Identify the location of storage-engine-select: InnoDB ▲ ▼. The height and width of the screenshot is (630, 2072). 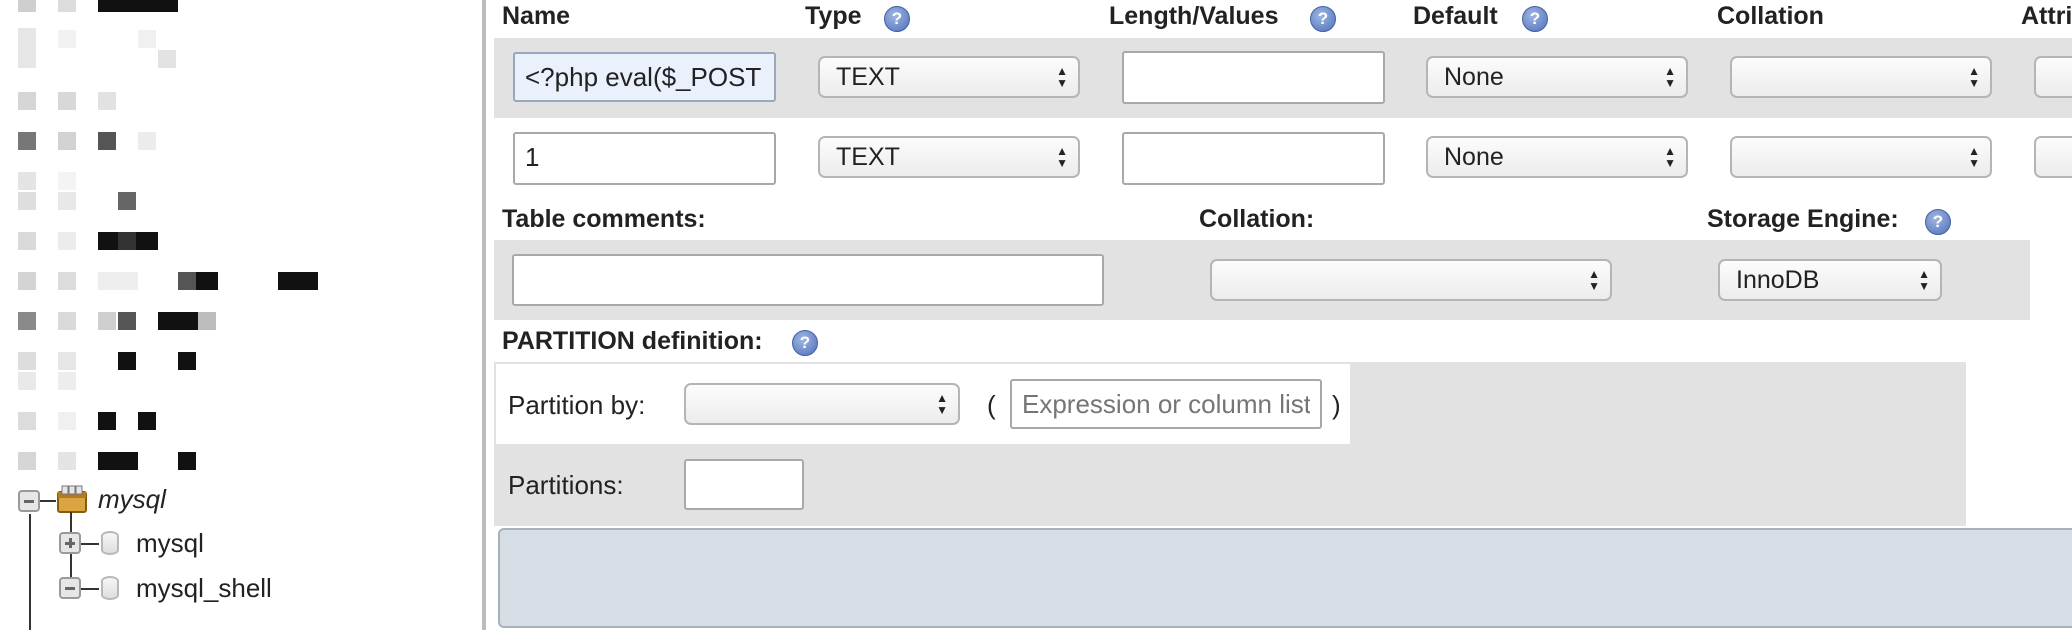
(1830, 280).